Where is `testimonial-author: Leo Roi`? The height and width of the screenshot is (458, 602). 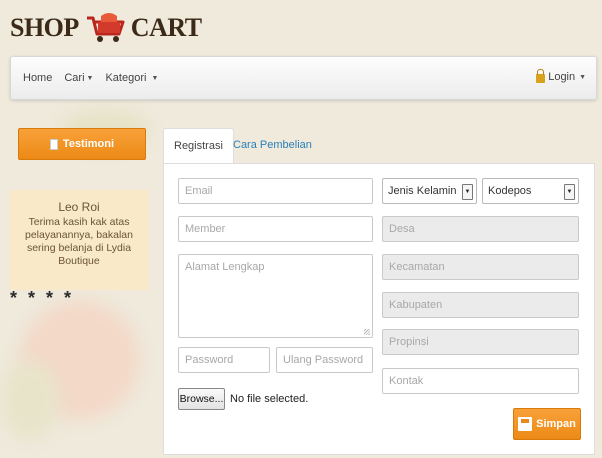 testimonial-author: Leo Roi is located at coordinates (79, 207).